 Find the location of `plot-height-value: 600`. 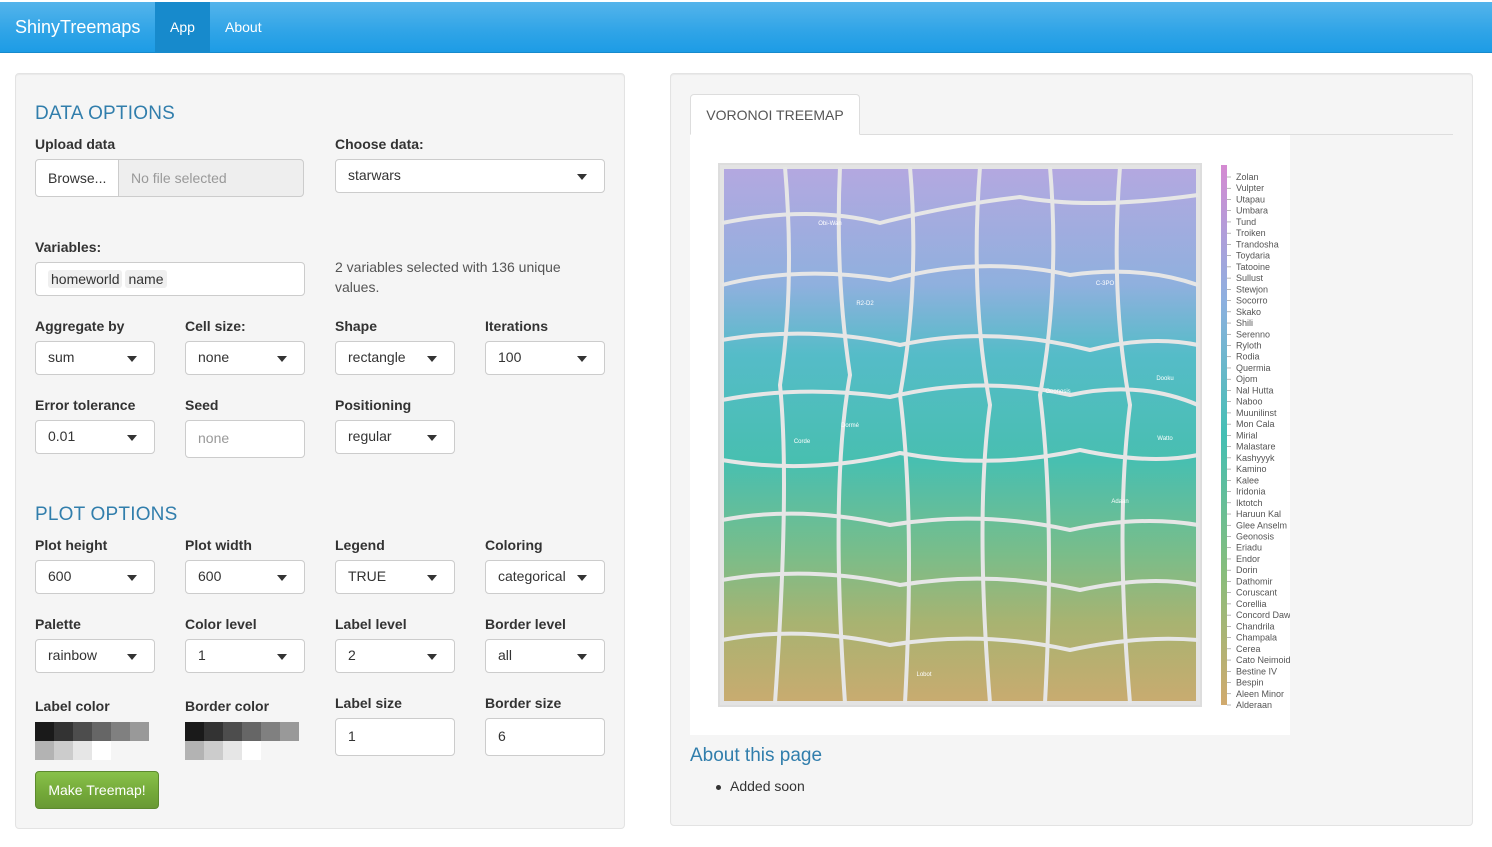

plot-height-value: 600 is located at coordinates (60, 576).